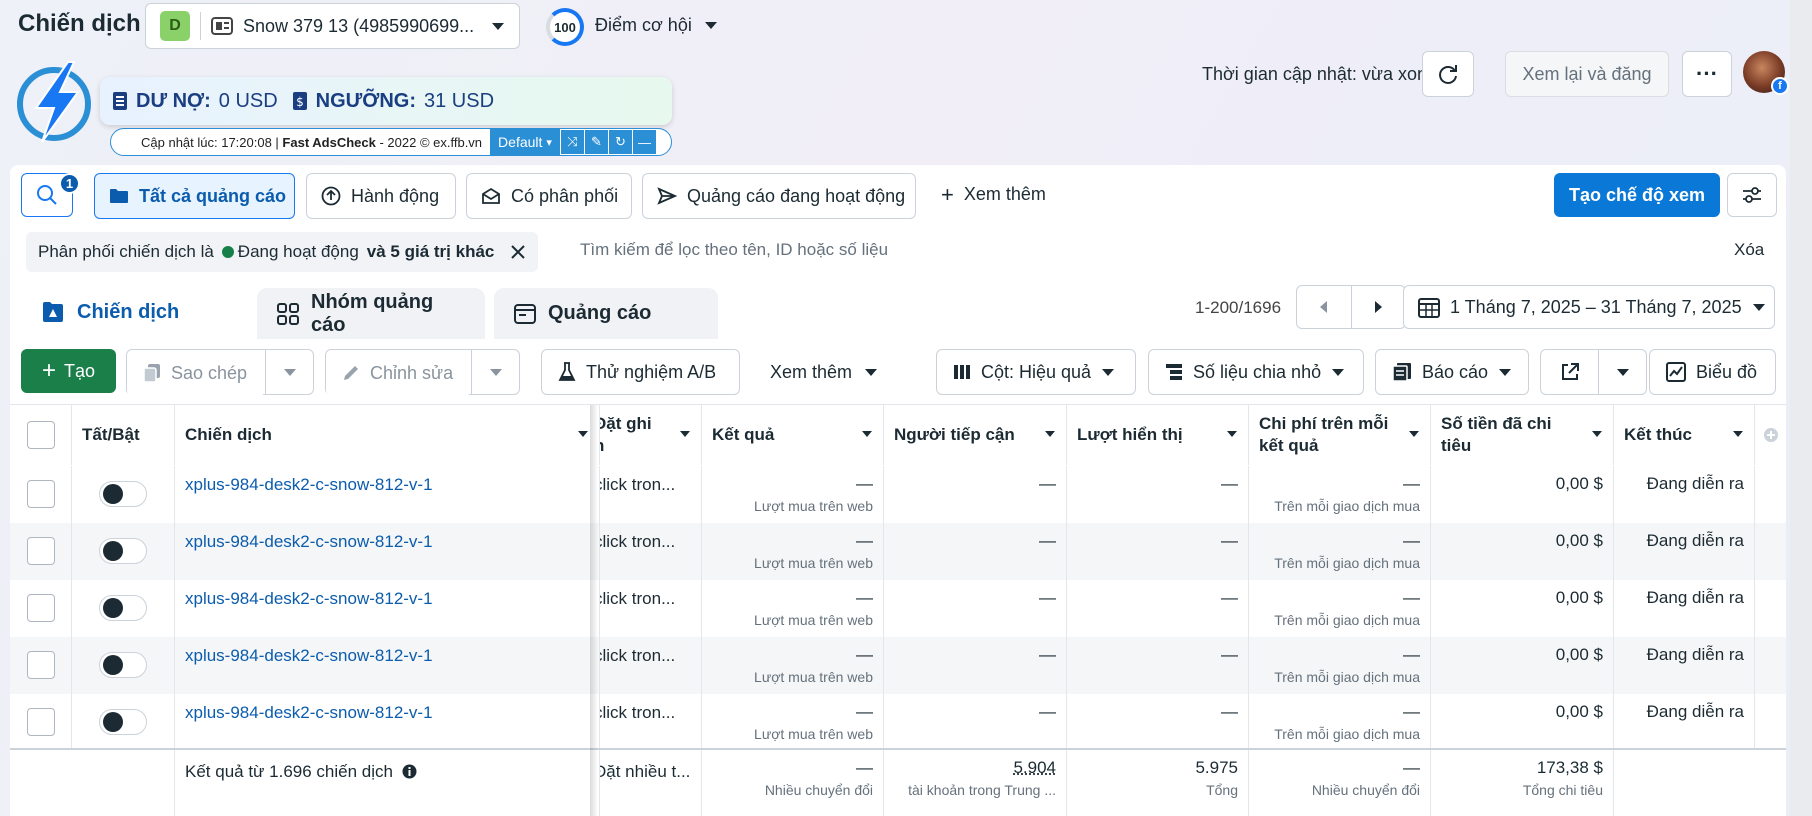 The image size is (1812, 816). What do you see at coordinates (152, 373) in the screenshot?
I see `copy-icon` at bounding box center [152, 373].